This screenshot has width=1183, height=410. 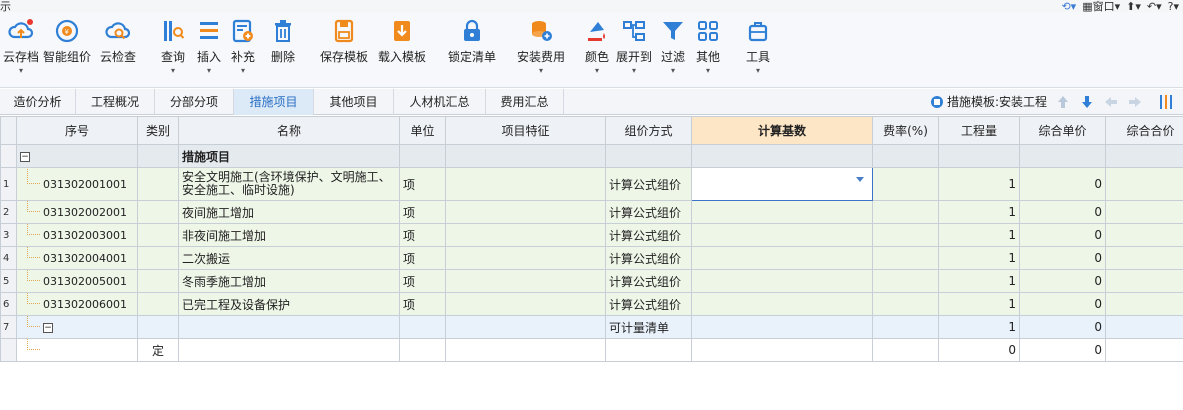 What do you see at coordinates (422, 130) in the screenshot?
I see `col-header-unit: 单位` at bounding box center [422, 130].